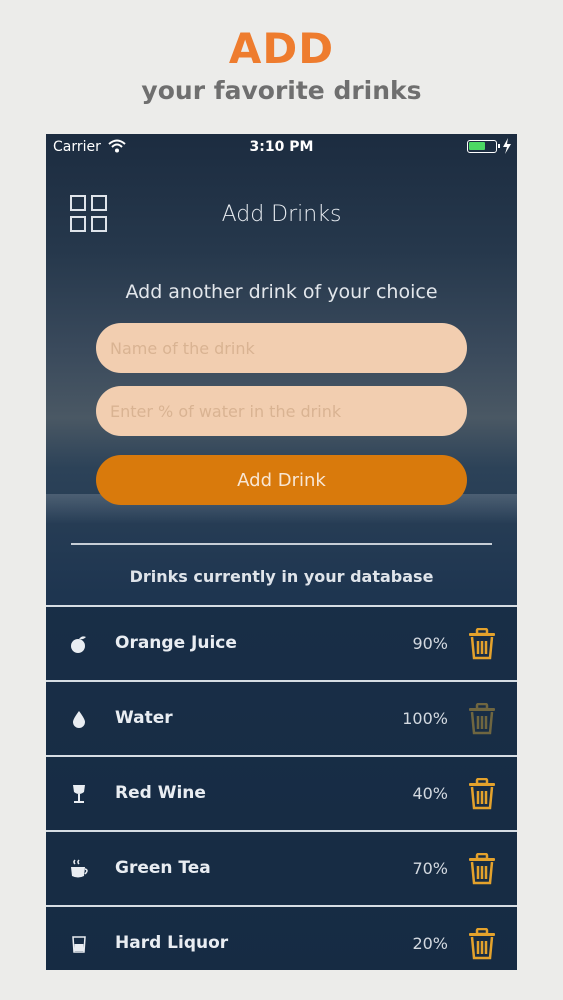 This screenshot has width=563, height=1000. I want to click on tea-cup-icon, so click(79, 868).